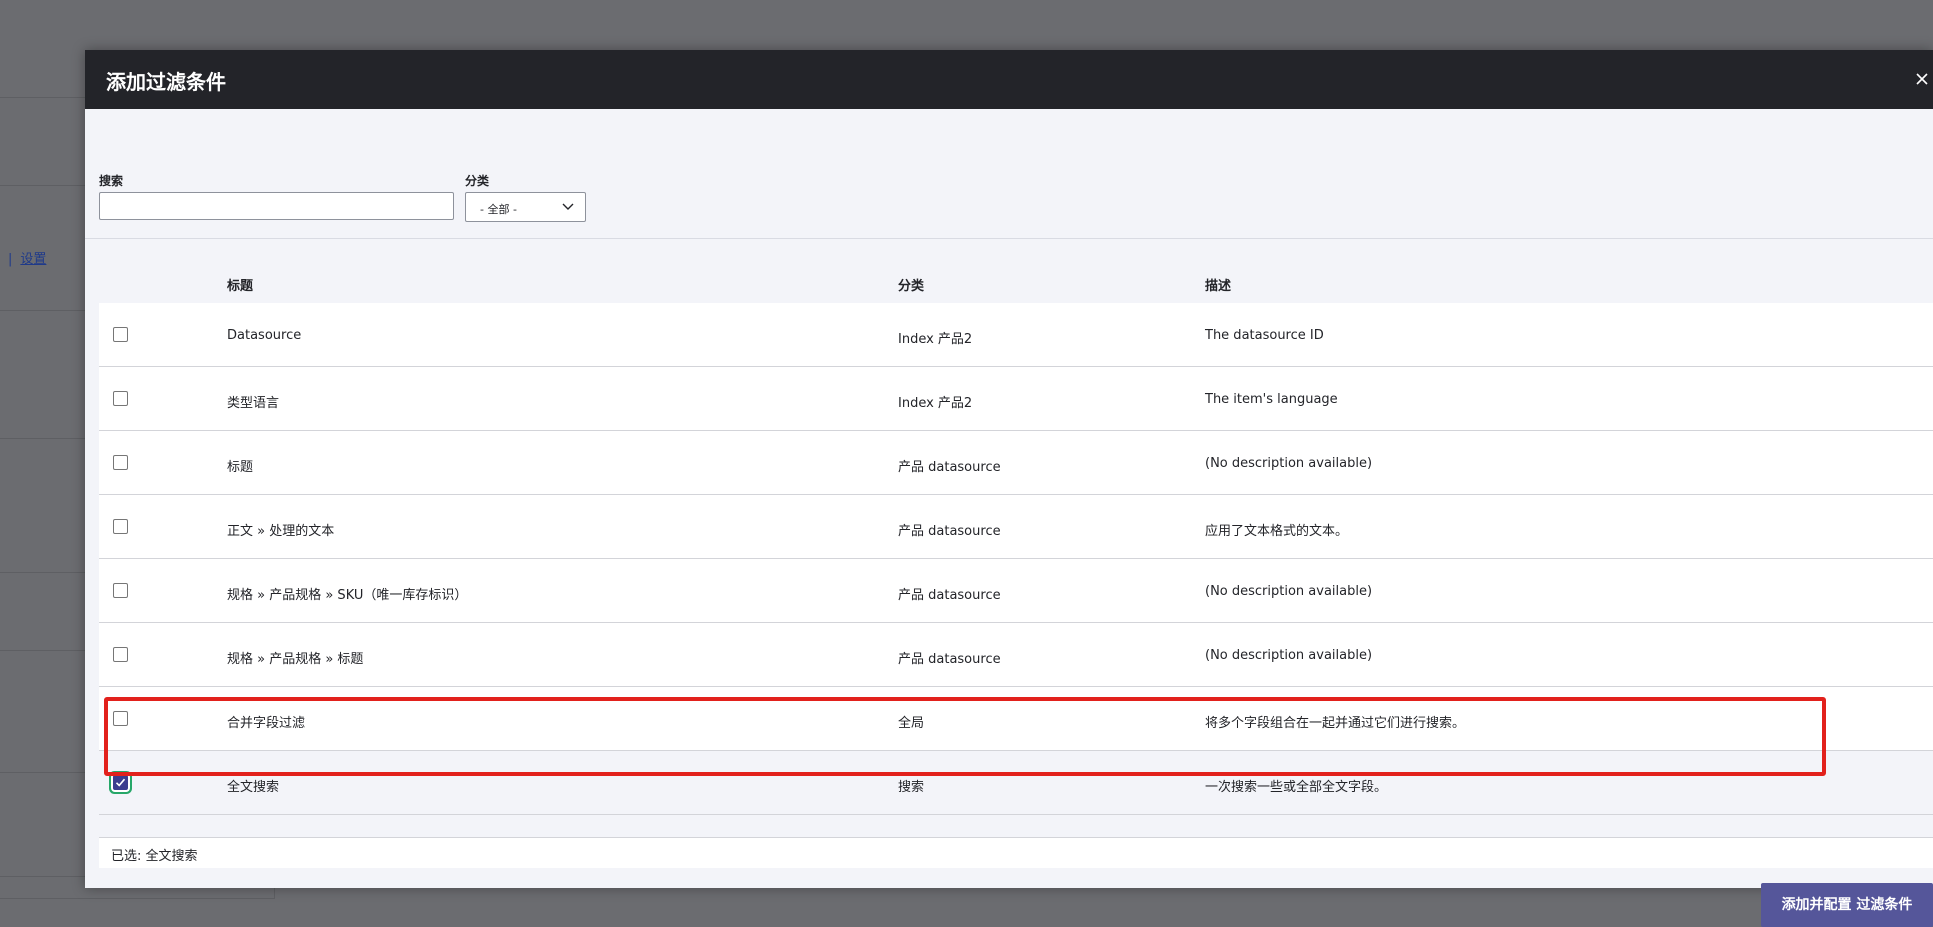  I want to click on table-row: 全文搜索 搜索 一次搜索一些或全部全文字段。, so click(1016, 783).